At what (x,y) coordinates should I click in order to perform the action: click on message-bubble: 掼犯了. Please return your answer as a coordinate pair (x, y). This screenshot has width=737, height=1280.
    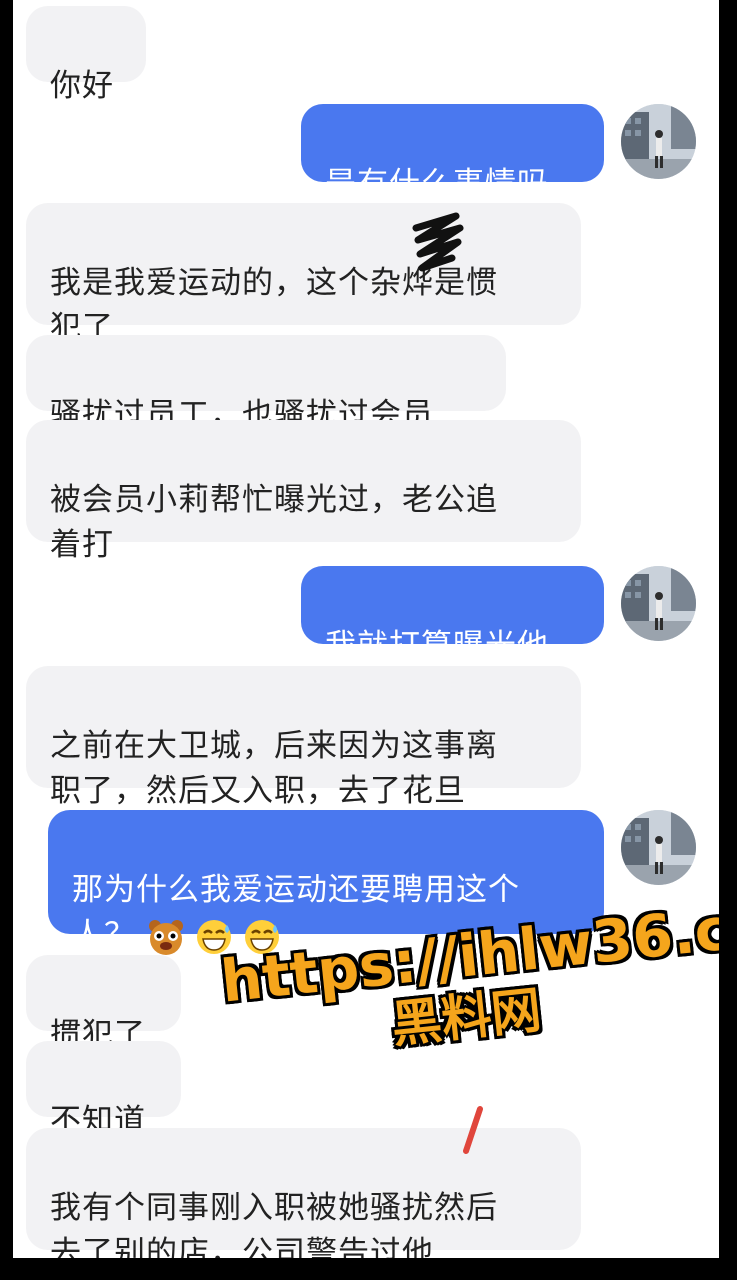
    Looking at the image, I should click on (103, 1004).